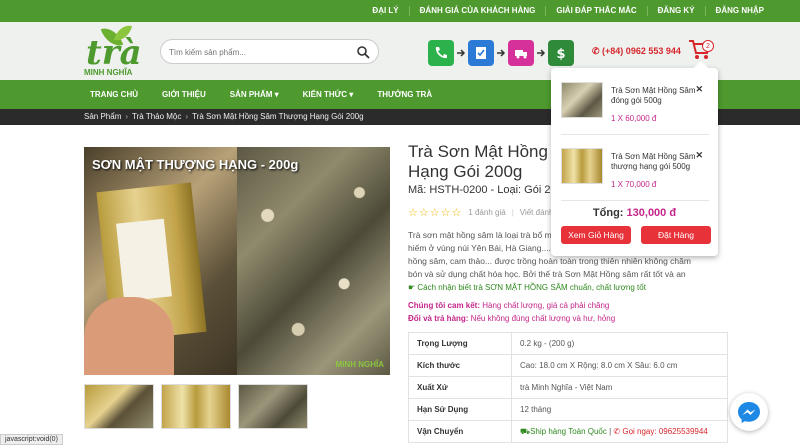 The image size is (800, 445). I want to click on browser-status-bar: javascript:void(0), so click(31, 439).